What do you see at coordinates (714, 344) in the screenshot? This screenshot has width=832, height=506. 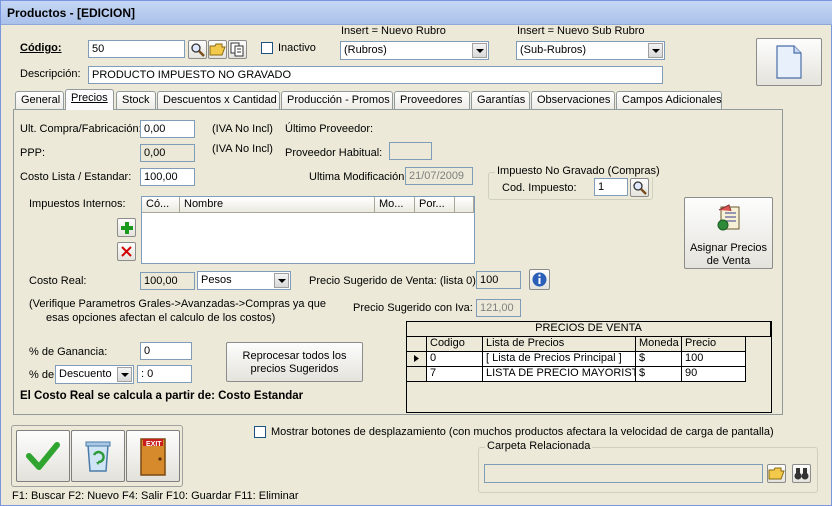 I see `column-header: Precio` at bounding box center [714, 344].